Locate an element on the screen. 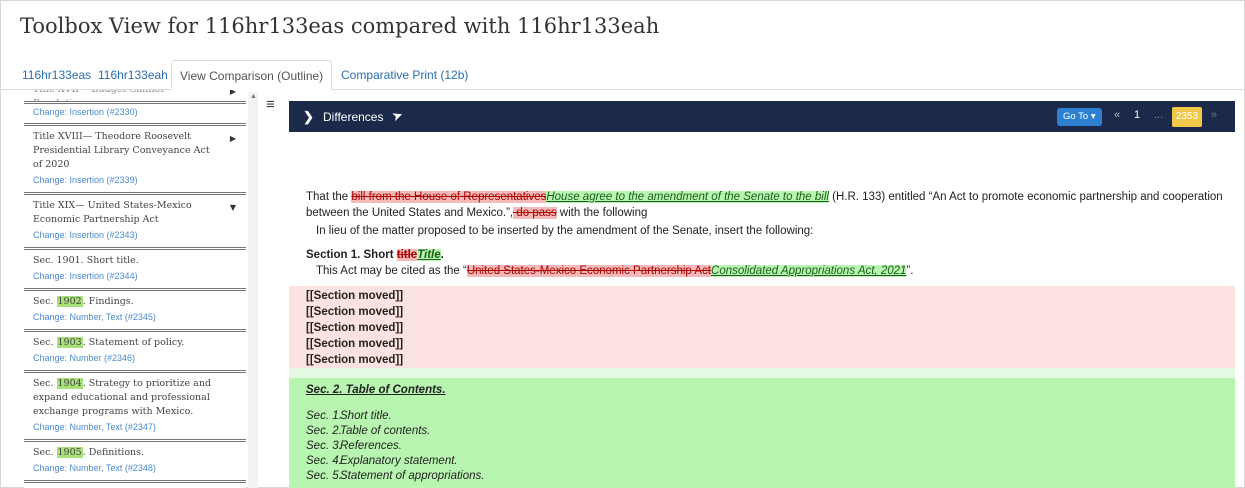 The image size is (1245, 488). deleted-text: do pass is located at coordinates (535, 213).